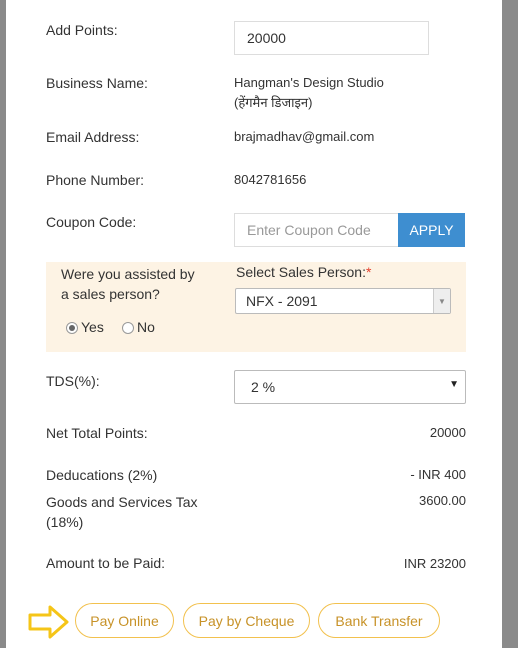  I want to click on coupon-label: Coupon Code:, so click(91, 222).